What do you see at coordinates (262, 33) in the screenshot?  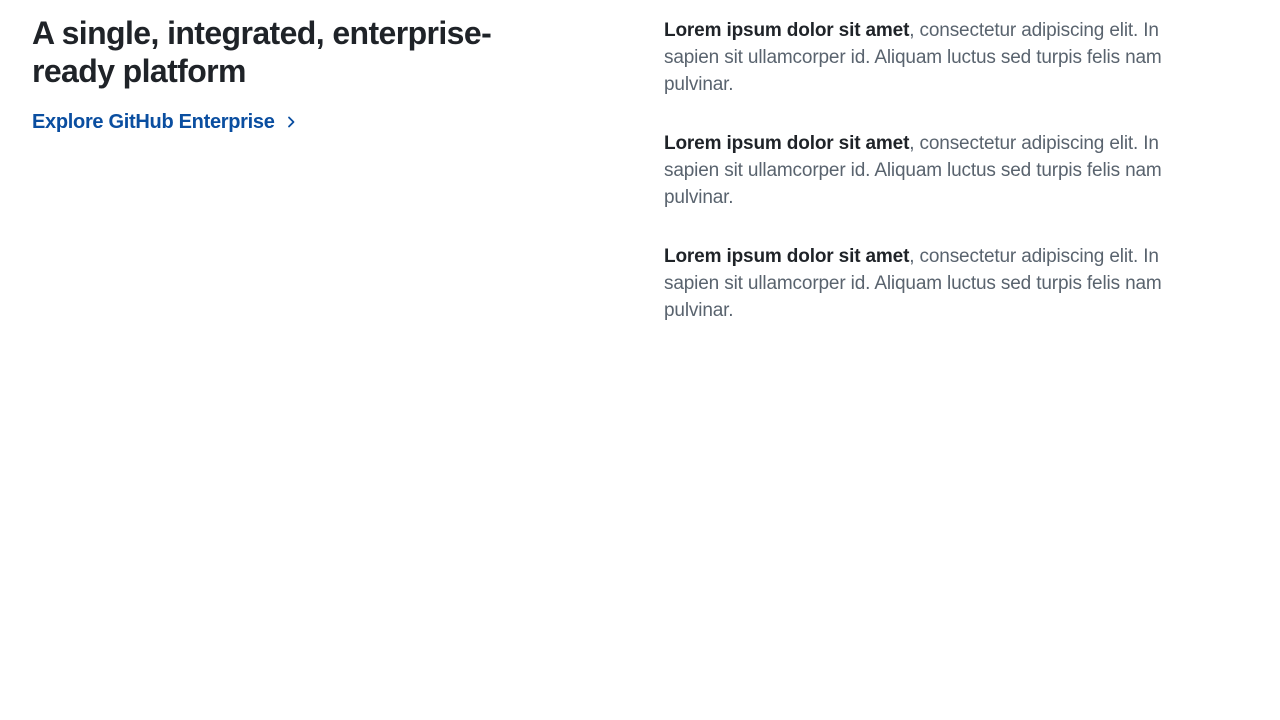 I see `headline-line: A single, integrated, enterprise-` at bounding box center [262, 33].